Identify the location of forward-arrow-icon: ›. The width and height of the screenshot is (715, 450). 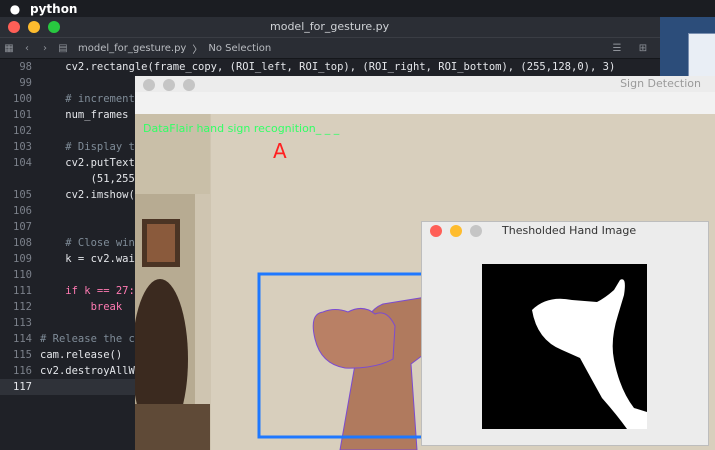
(45, 48).